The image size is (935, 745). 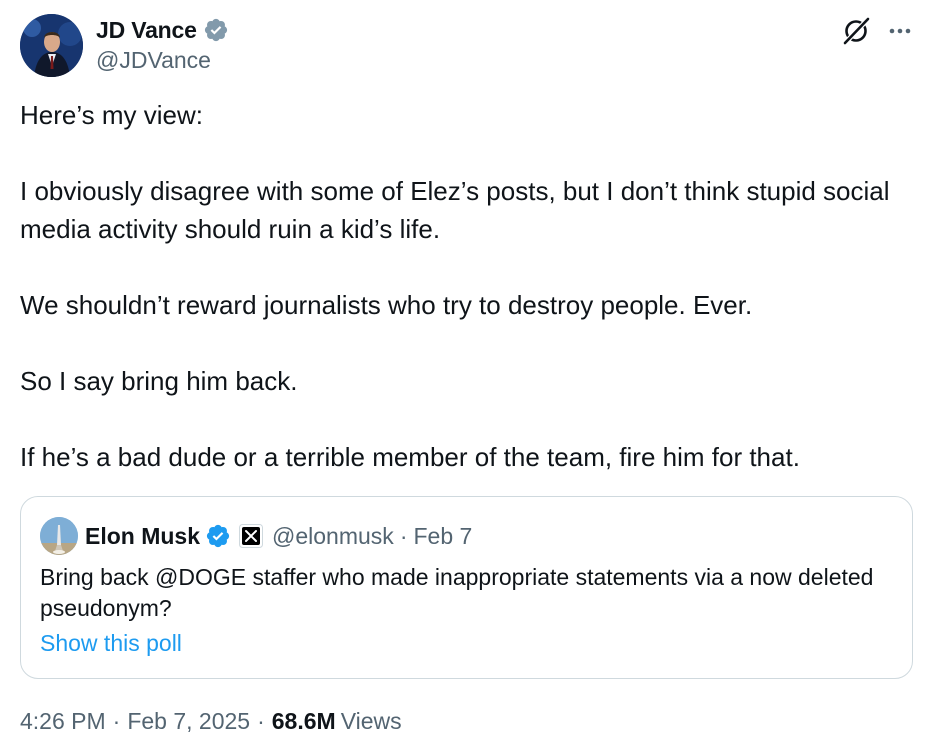 What do you see at coordinates (59, 536) in the screenshot?
I see `quoted-author-avatar` at bounding box center [59, 536].